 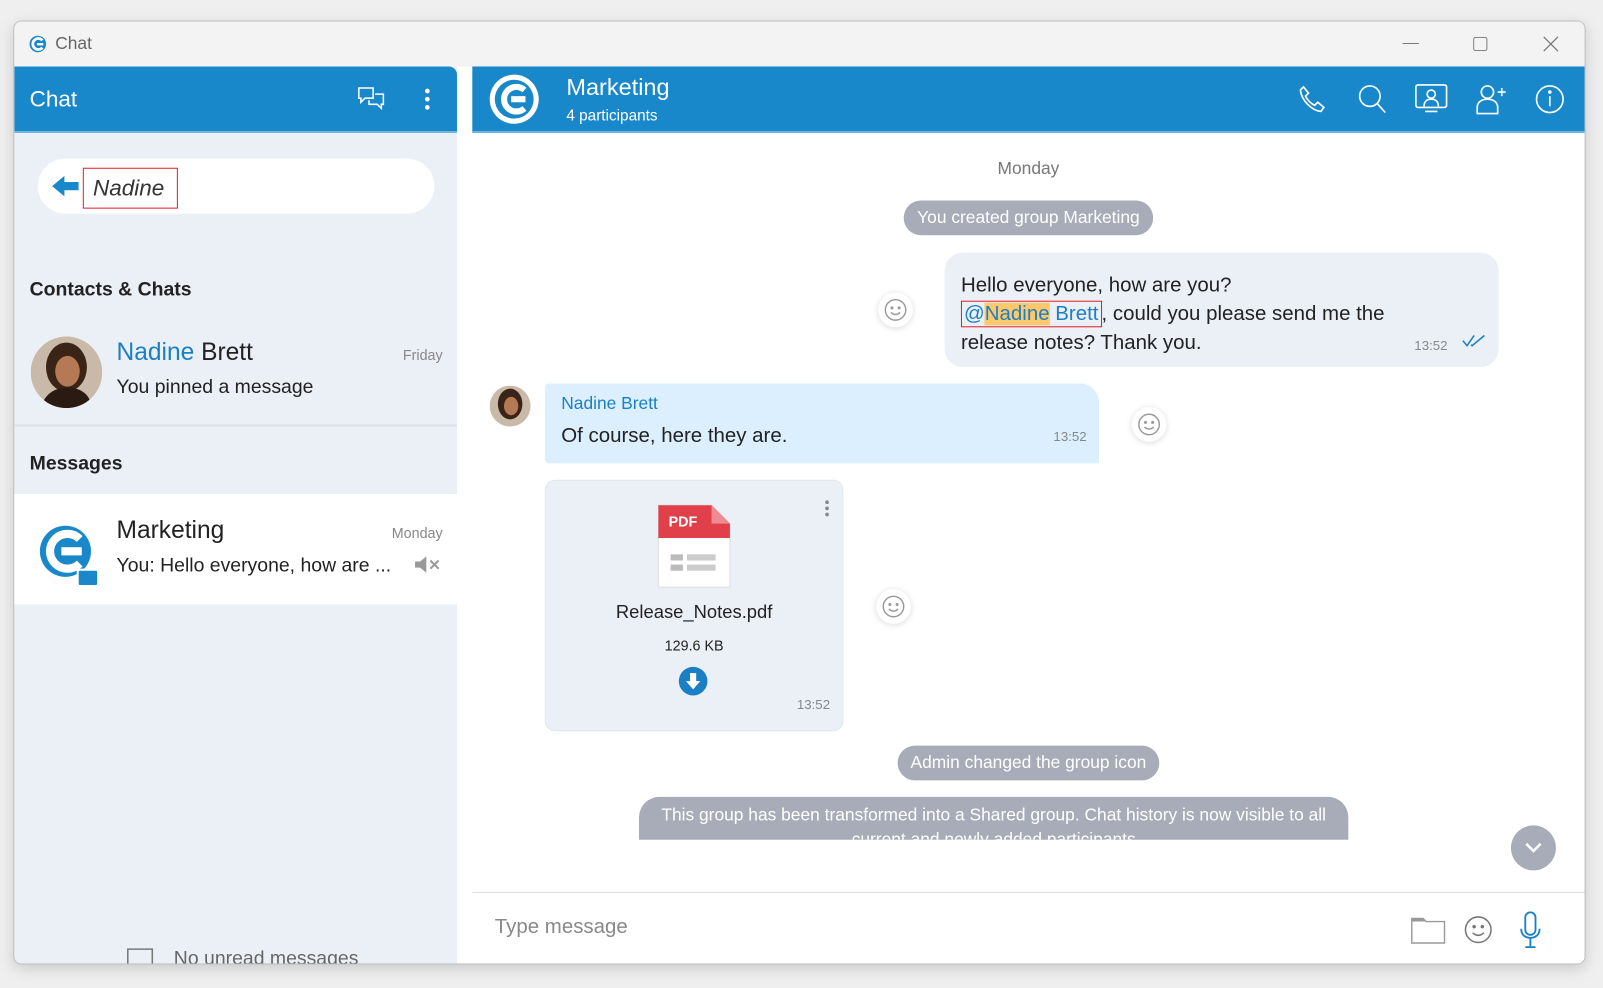 I want to click on chevron-down-icon, so click(x=1533, y=847).